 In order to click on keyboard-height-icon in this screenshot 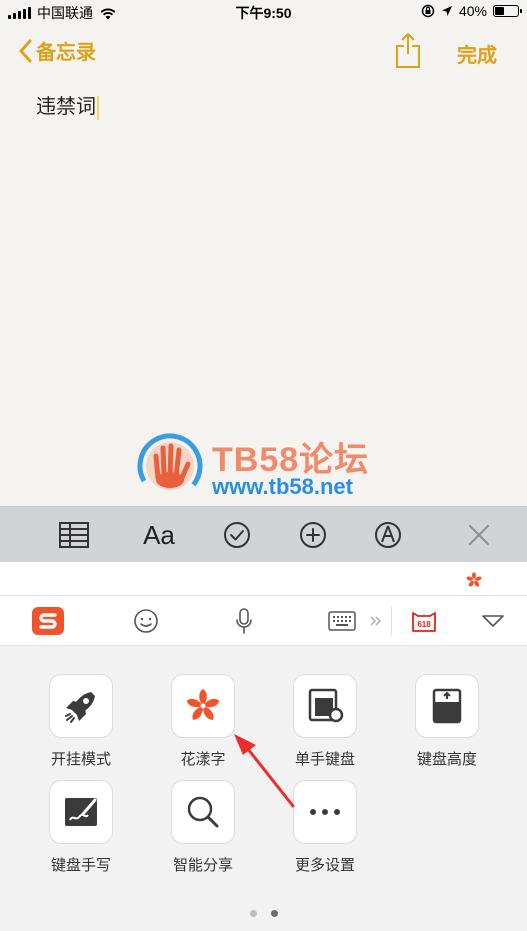, I will do `click(447, 706)`.